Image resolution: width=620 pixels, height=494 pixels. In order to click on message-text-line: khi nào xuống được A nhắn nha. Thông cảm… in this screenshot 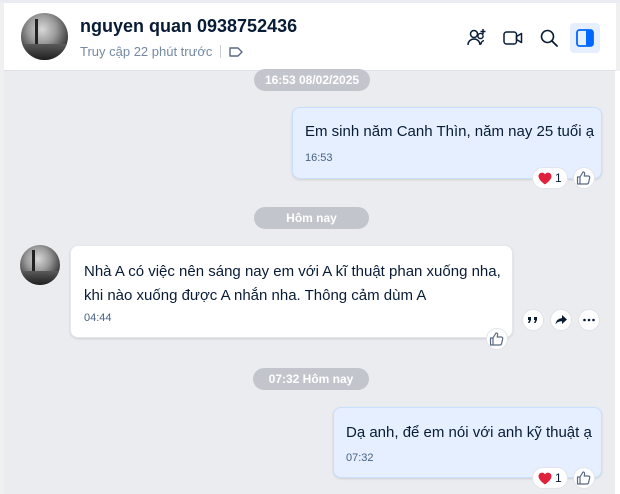, I will do `click(255, 295)`.